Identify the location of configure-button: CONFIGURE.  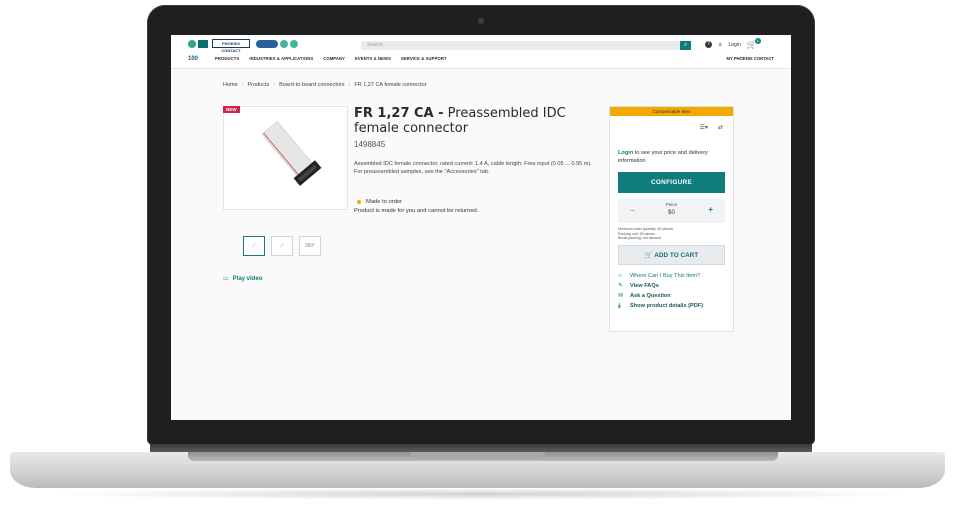
(671, 182).